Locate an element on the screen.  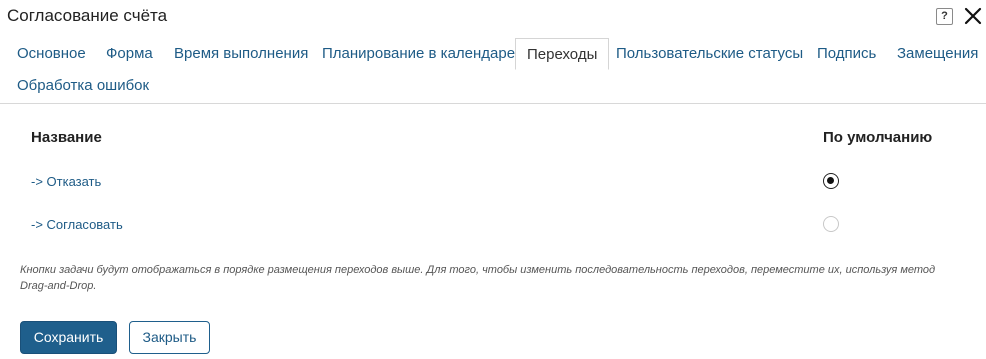
tab-execution-time: Время выполнения is located at coordinates (241, 54).